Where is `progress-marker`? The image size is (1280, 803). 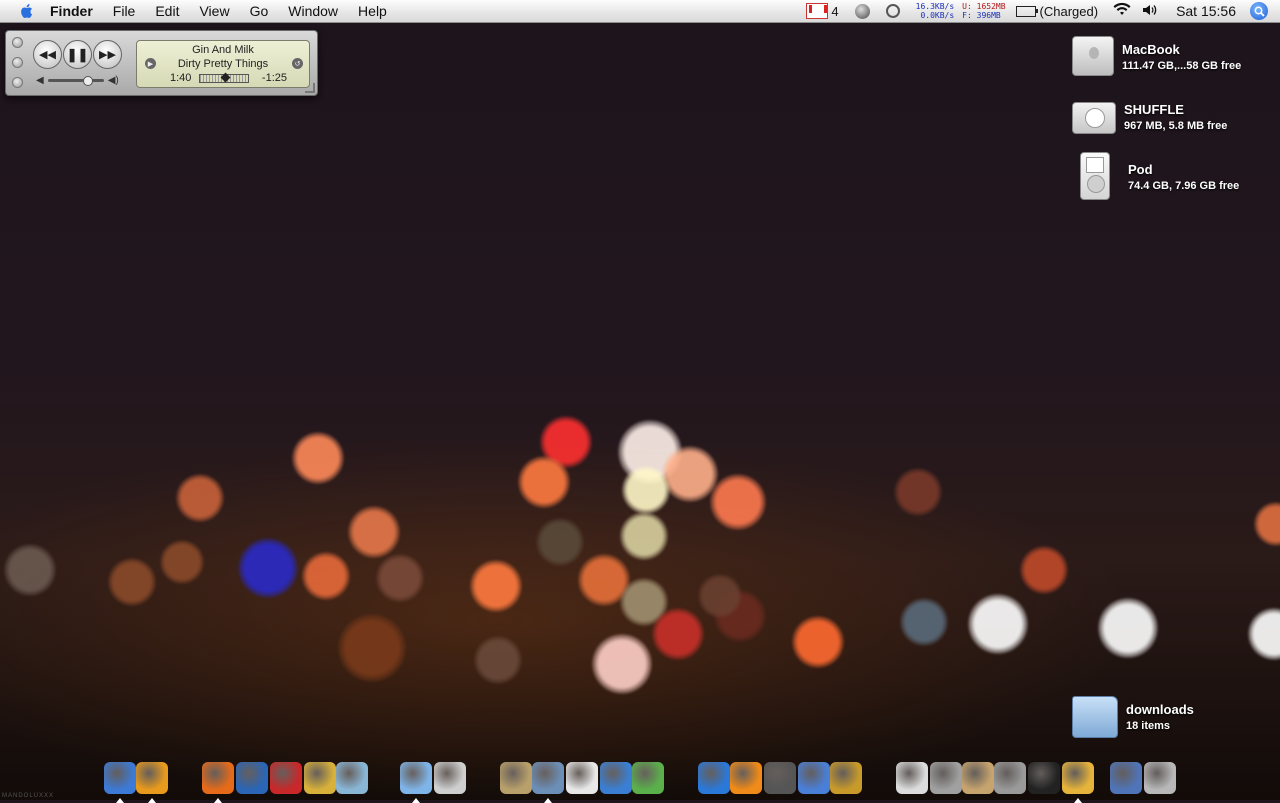 progress-marker is located at coordinates (225, 77).